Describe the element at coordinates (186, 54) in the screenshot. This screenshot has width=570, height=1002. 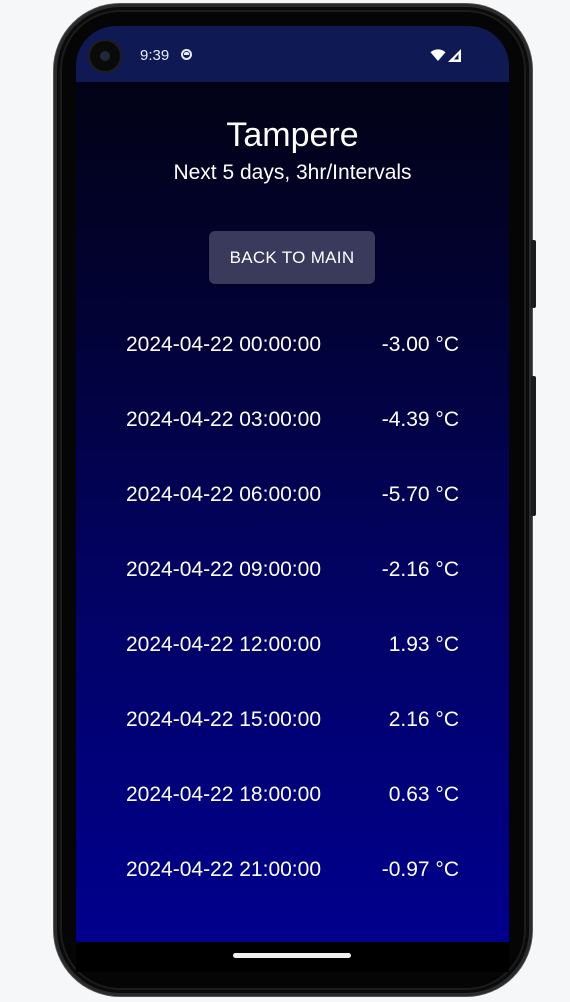
I see `notification-app-icon` at that location.